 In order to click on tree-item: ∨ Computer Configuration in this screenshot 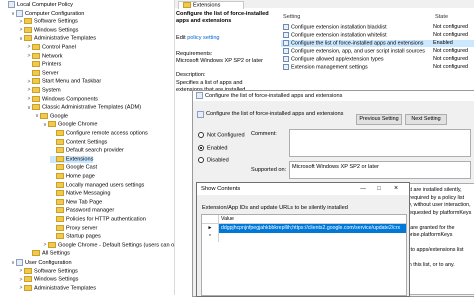, I will do `click(47, 13)`.